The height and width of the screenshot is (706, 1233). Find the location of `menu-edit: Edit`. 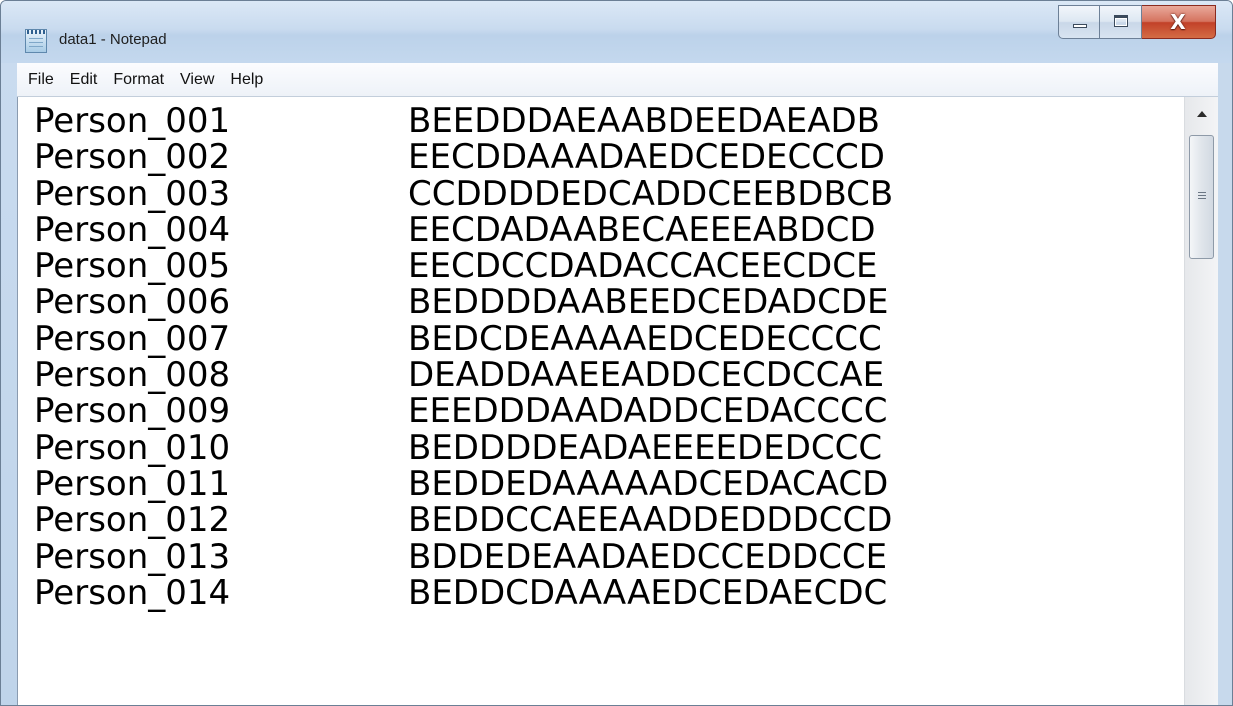

menu-edit: Edit is located at coordinates (84, 80).